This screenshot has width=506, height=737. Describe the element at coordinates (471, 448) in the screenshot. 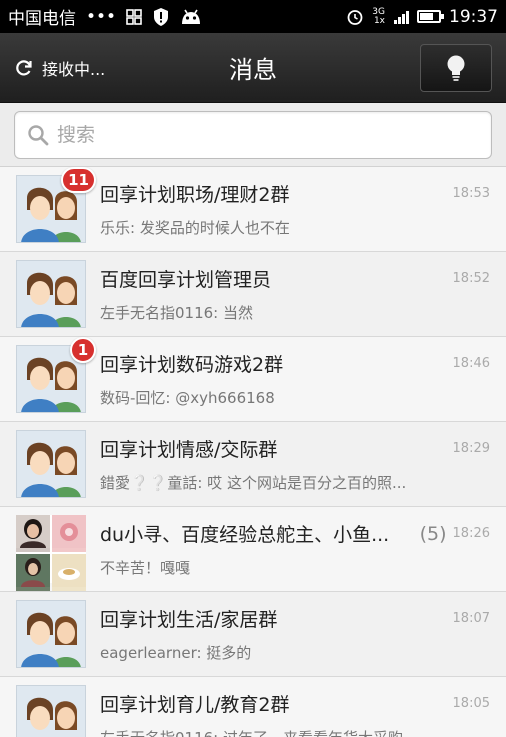

I see `conversation-time: 18:29` at that location.